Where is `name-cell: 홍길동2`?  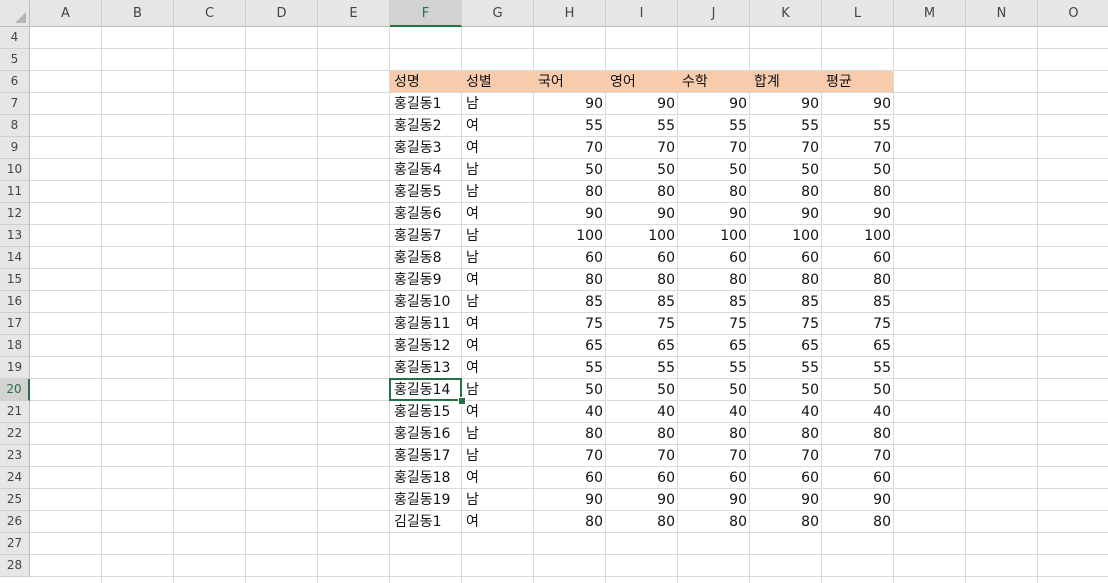 name-cell: 홍길동2 is located at coordinates (426, 126).